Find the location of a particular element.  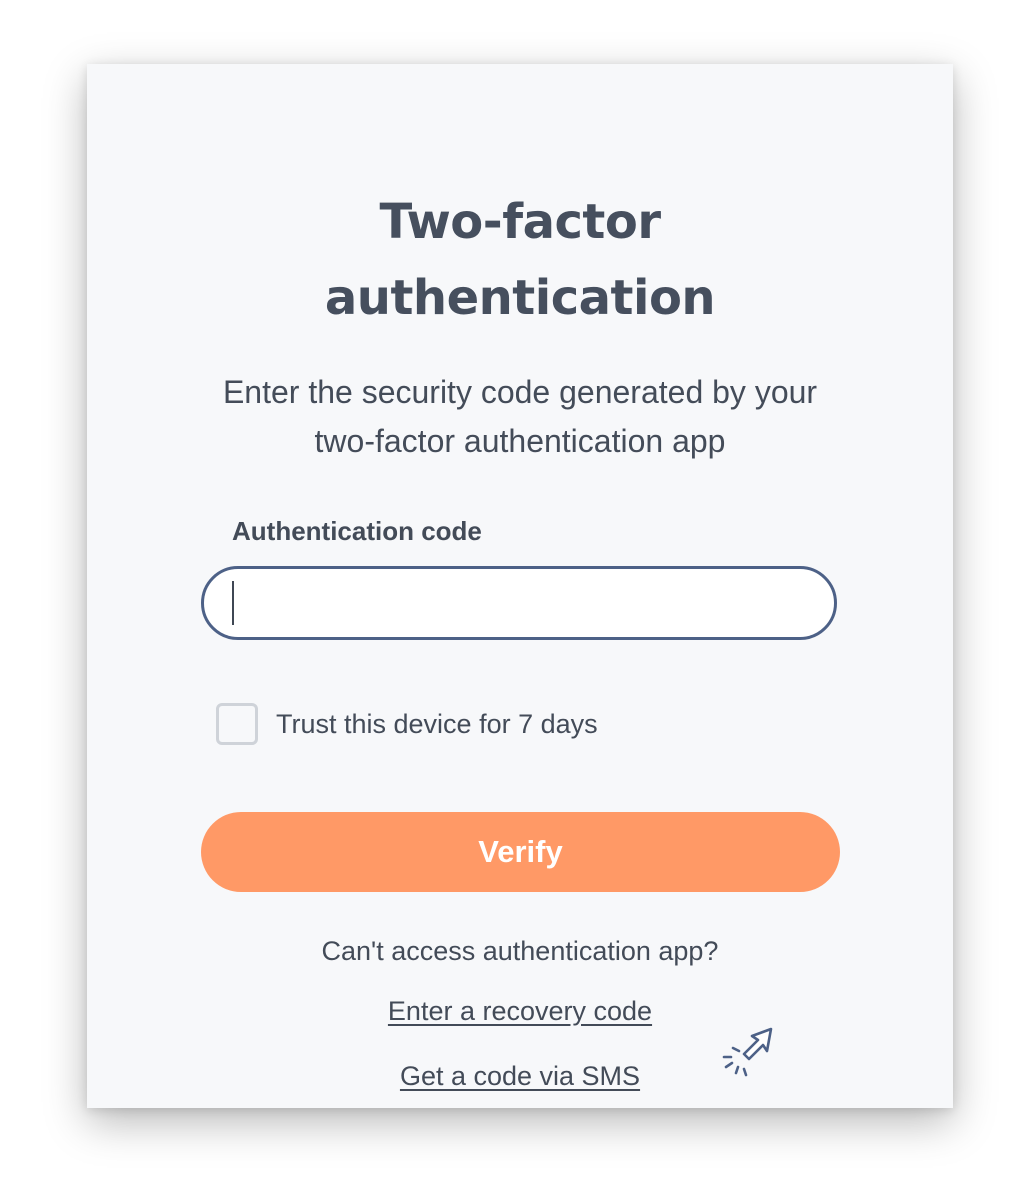

authentication-code-label: Authentication code is located at coordinates (357, 531).